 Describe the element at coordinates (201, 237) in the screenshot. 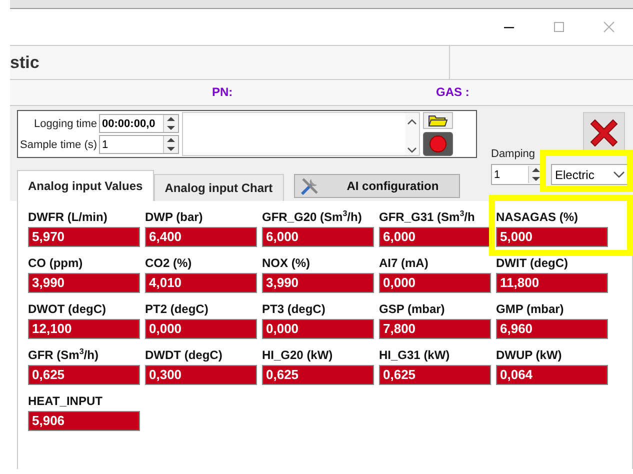

I see `reading-value: 6,400` at that location.